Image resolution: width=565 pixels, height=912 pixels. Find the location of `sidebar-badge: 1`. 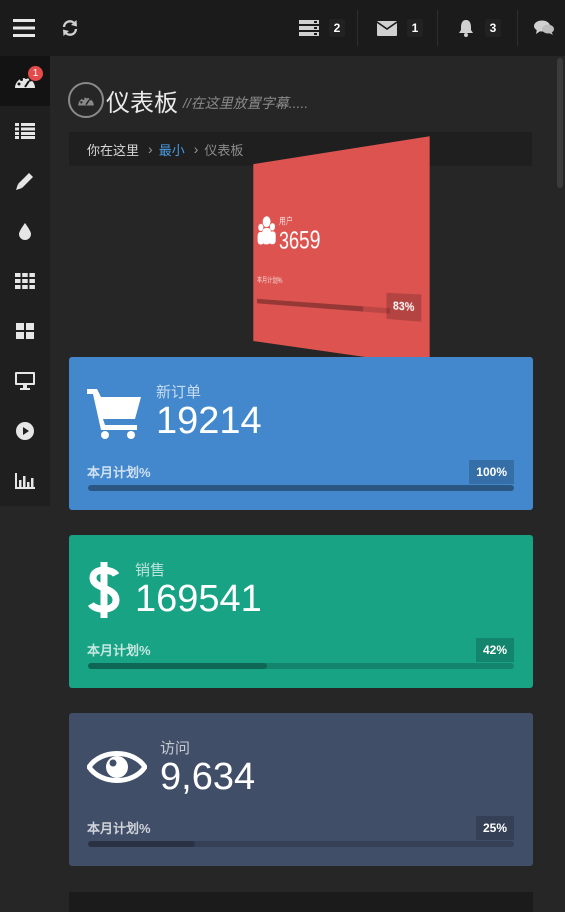

sidebar-badge: 1 is located at coordinates (35, 73).